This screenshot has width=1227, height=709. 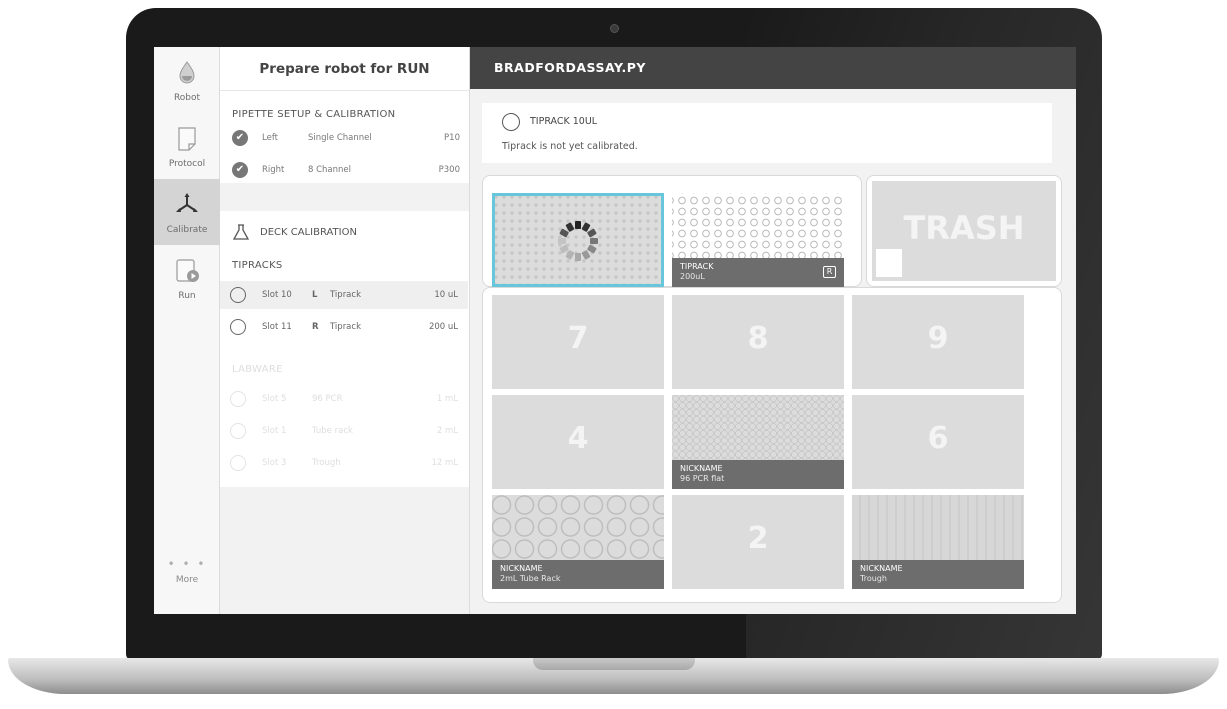 What do you see at coordinates (443, 327) in the screenshot?
I see `tiprack-volume: 200 uL` at bounding box center [443, 327].